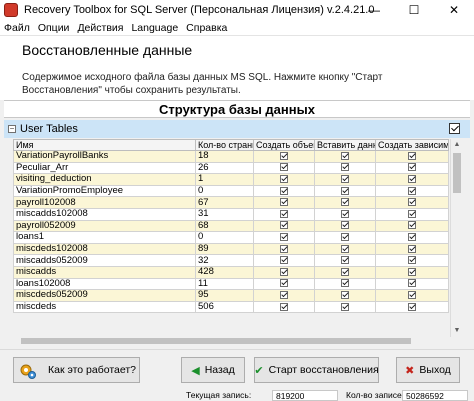  I want to click on gears-icon, so click(28, 371).